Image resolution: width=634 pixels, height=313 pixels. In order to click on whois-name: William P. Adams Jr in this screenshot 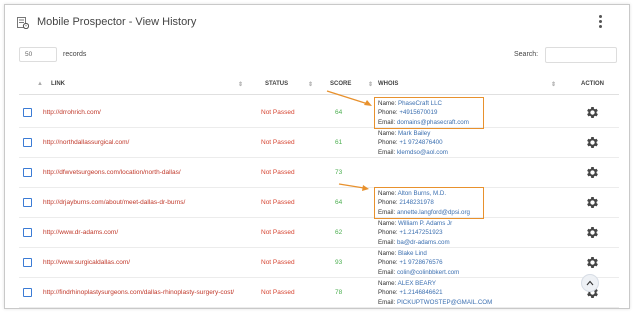, I will do `click(425, 223)`.